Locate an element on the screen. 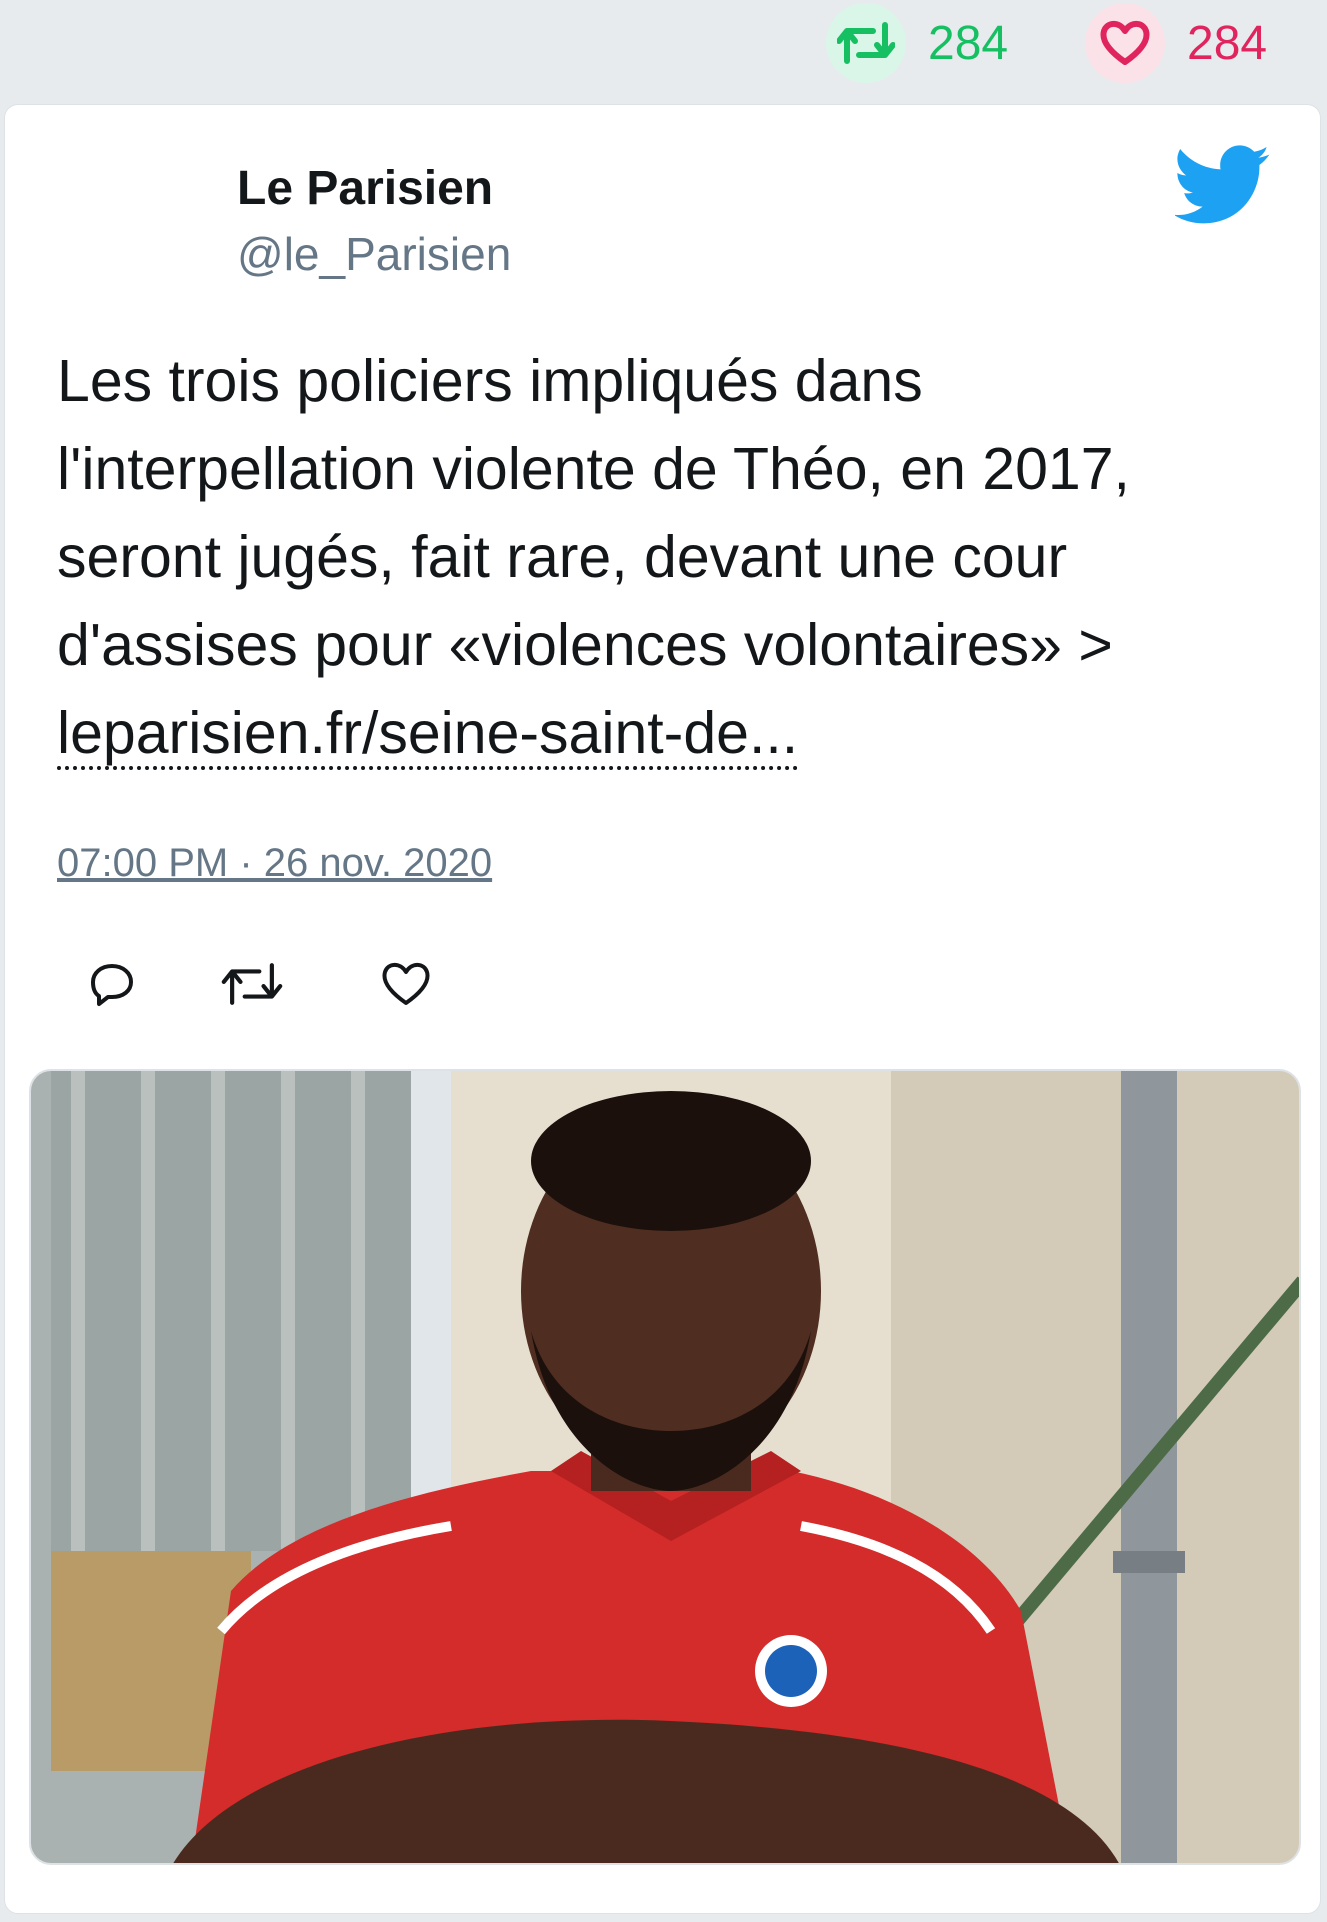 The height and width of the screenshot is (1922, 1327). retweet-button is located at coordinates (252, 984).